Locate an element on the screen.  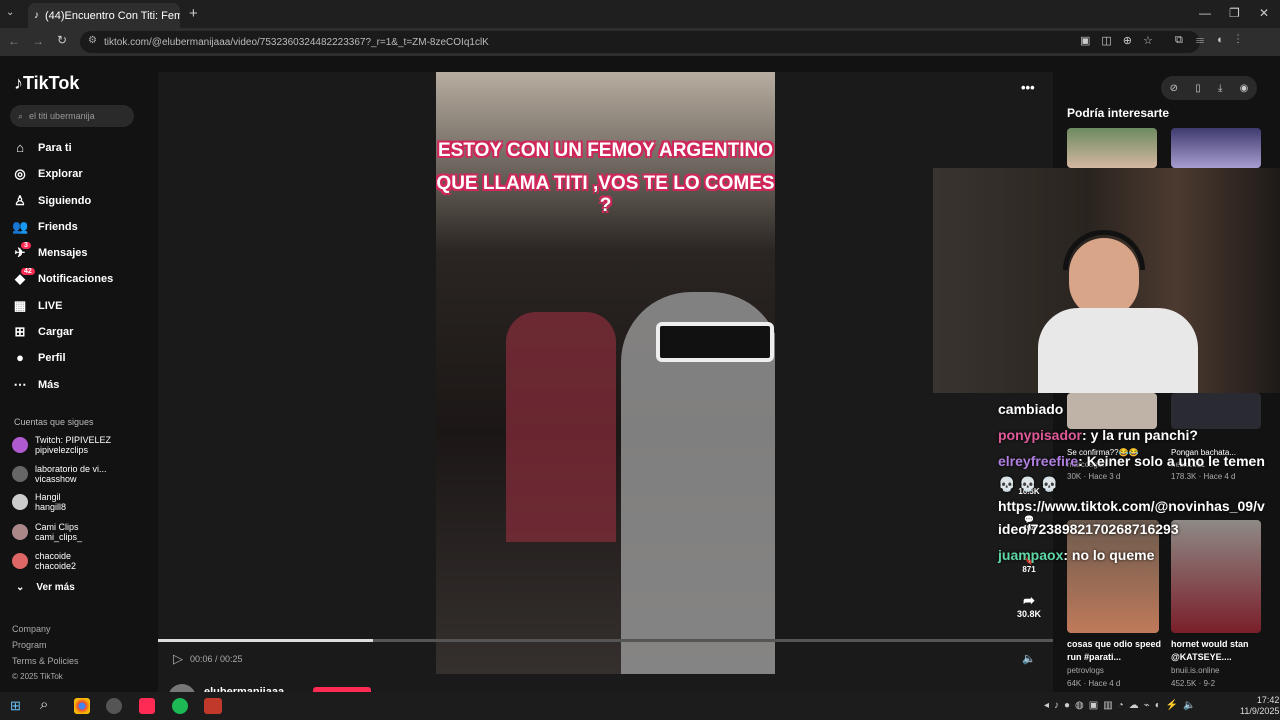
rec-thumb-2-top is located at coordinates (1216, 148).